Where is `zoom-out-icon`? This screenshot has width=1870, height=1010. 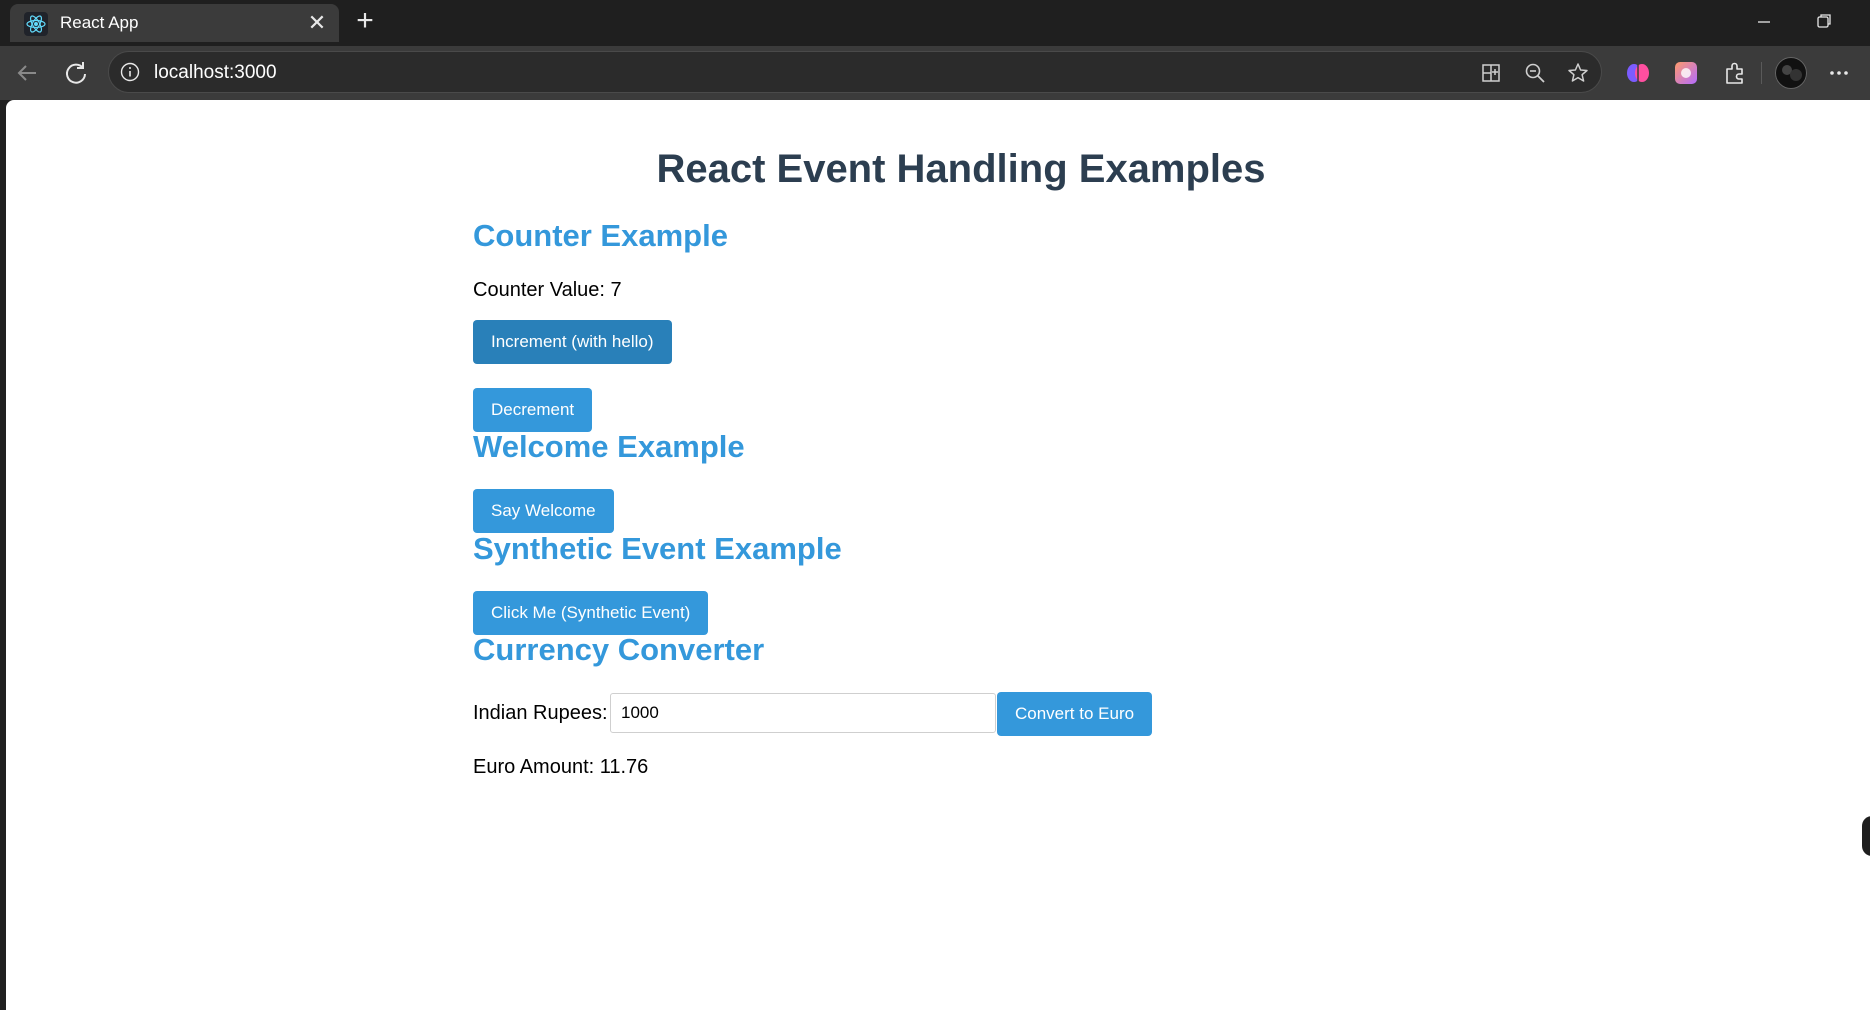
zoom-out-icon is located at coordinates (1535, 73).